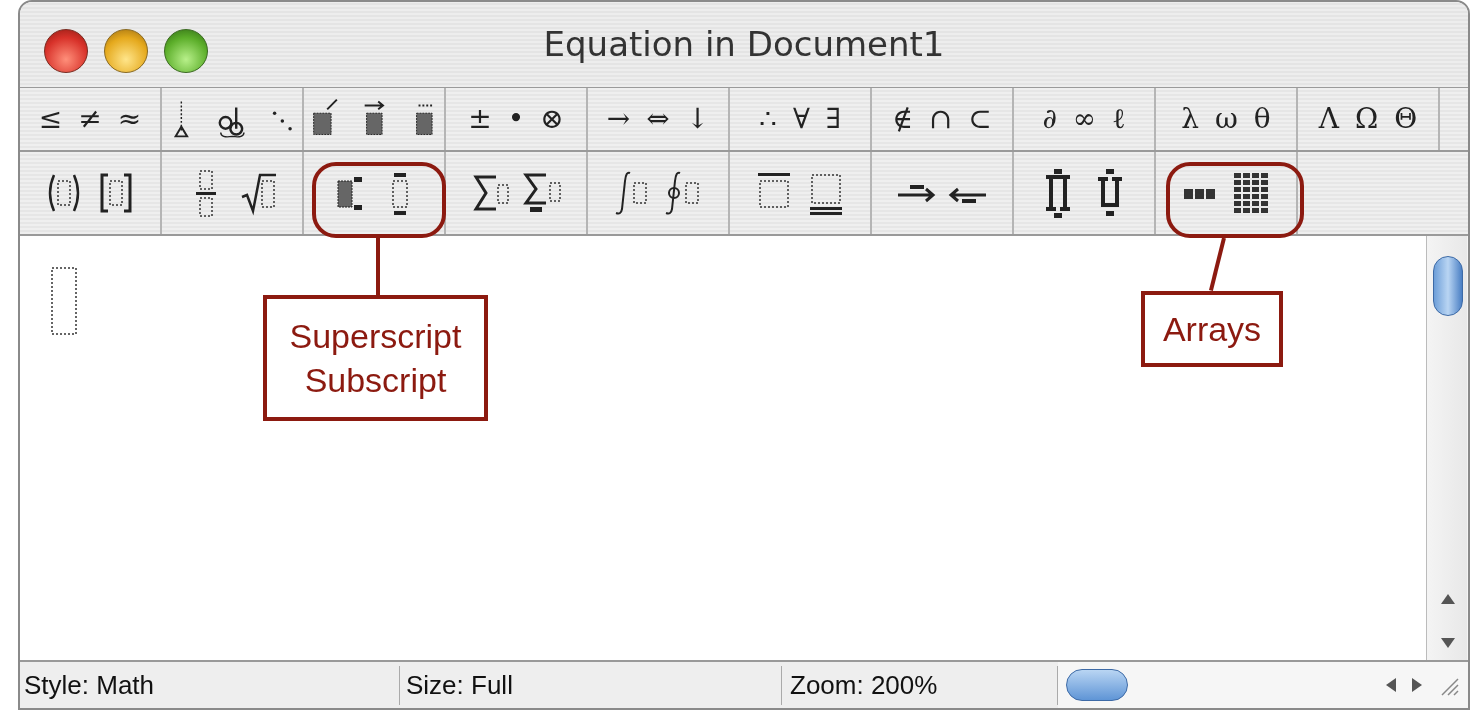  What do you see at coordinates (552, 119) in the screenshot?
I see `symbol-palette-button: ⊗` at bounding box center [552, 119].